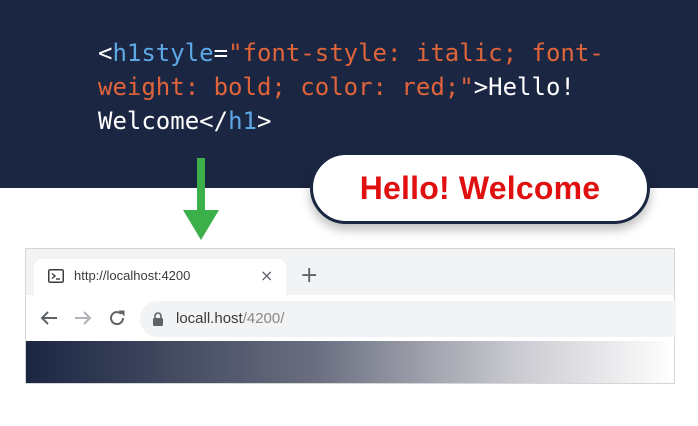  What do you see at coordinates (117, 318) in the screenshot?
I see `reload-icon` at bounding box center [117, 318].